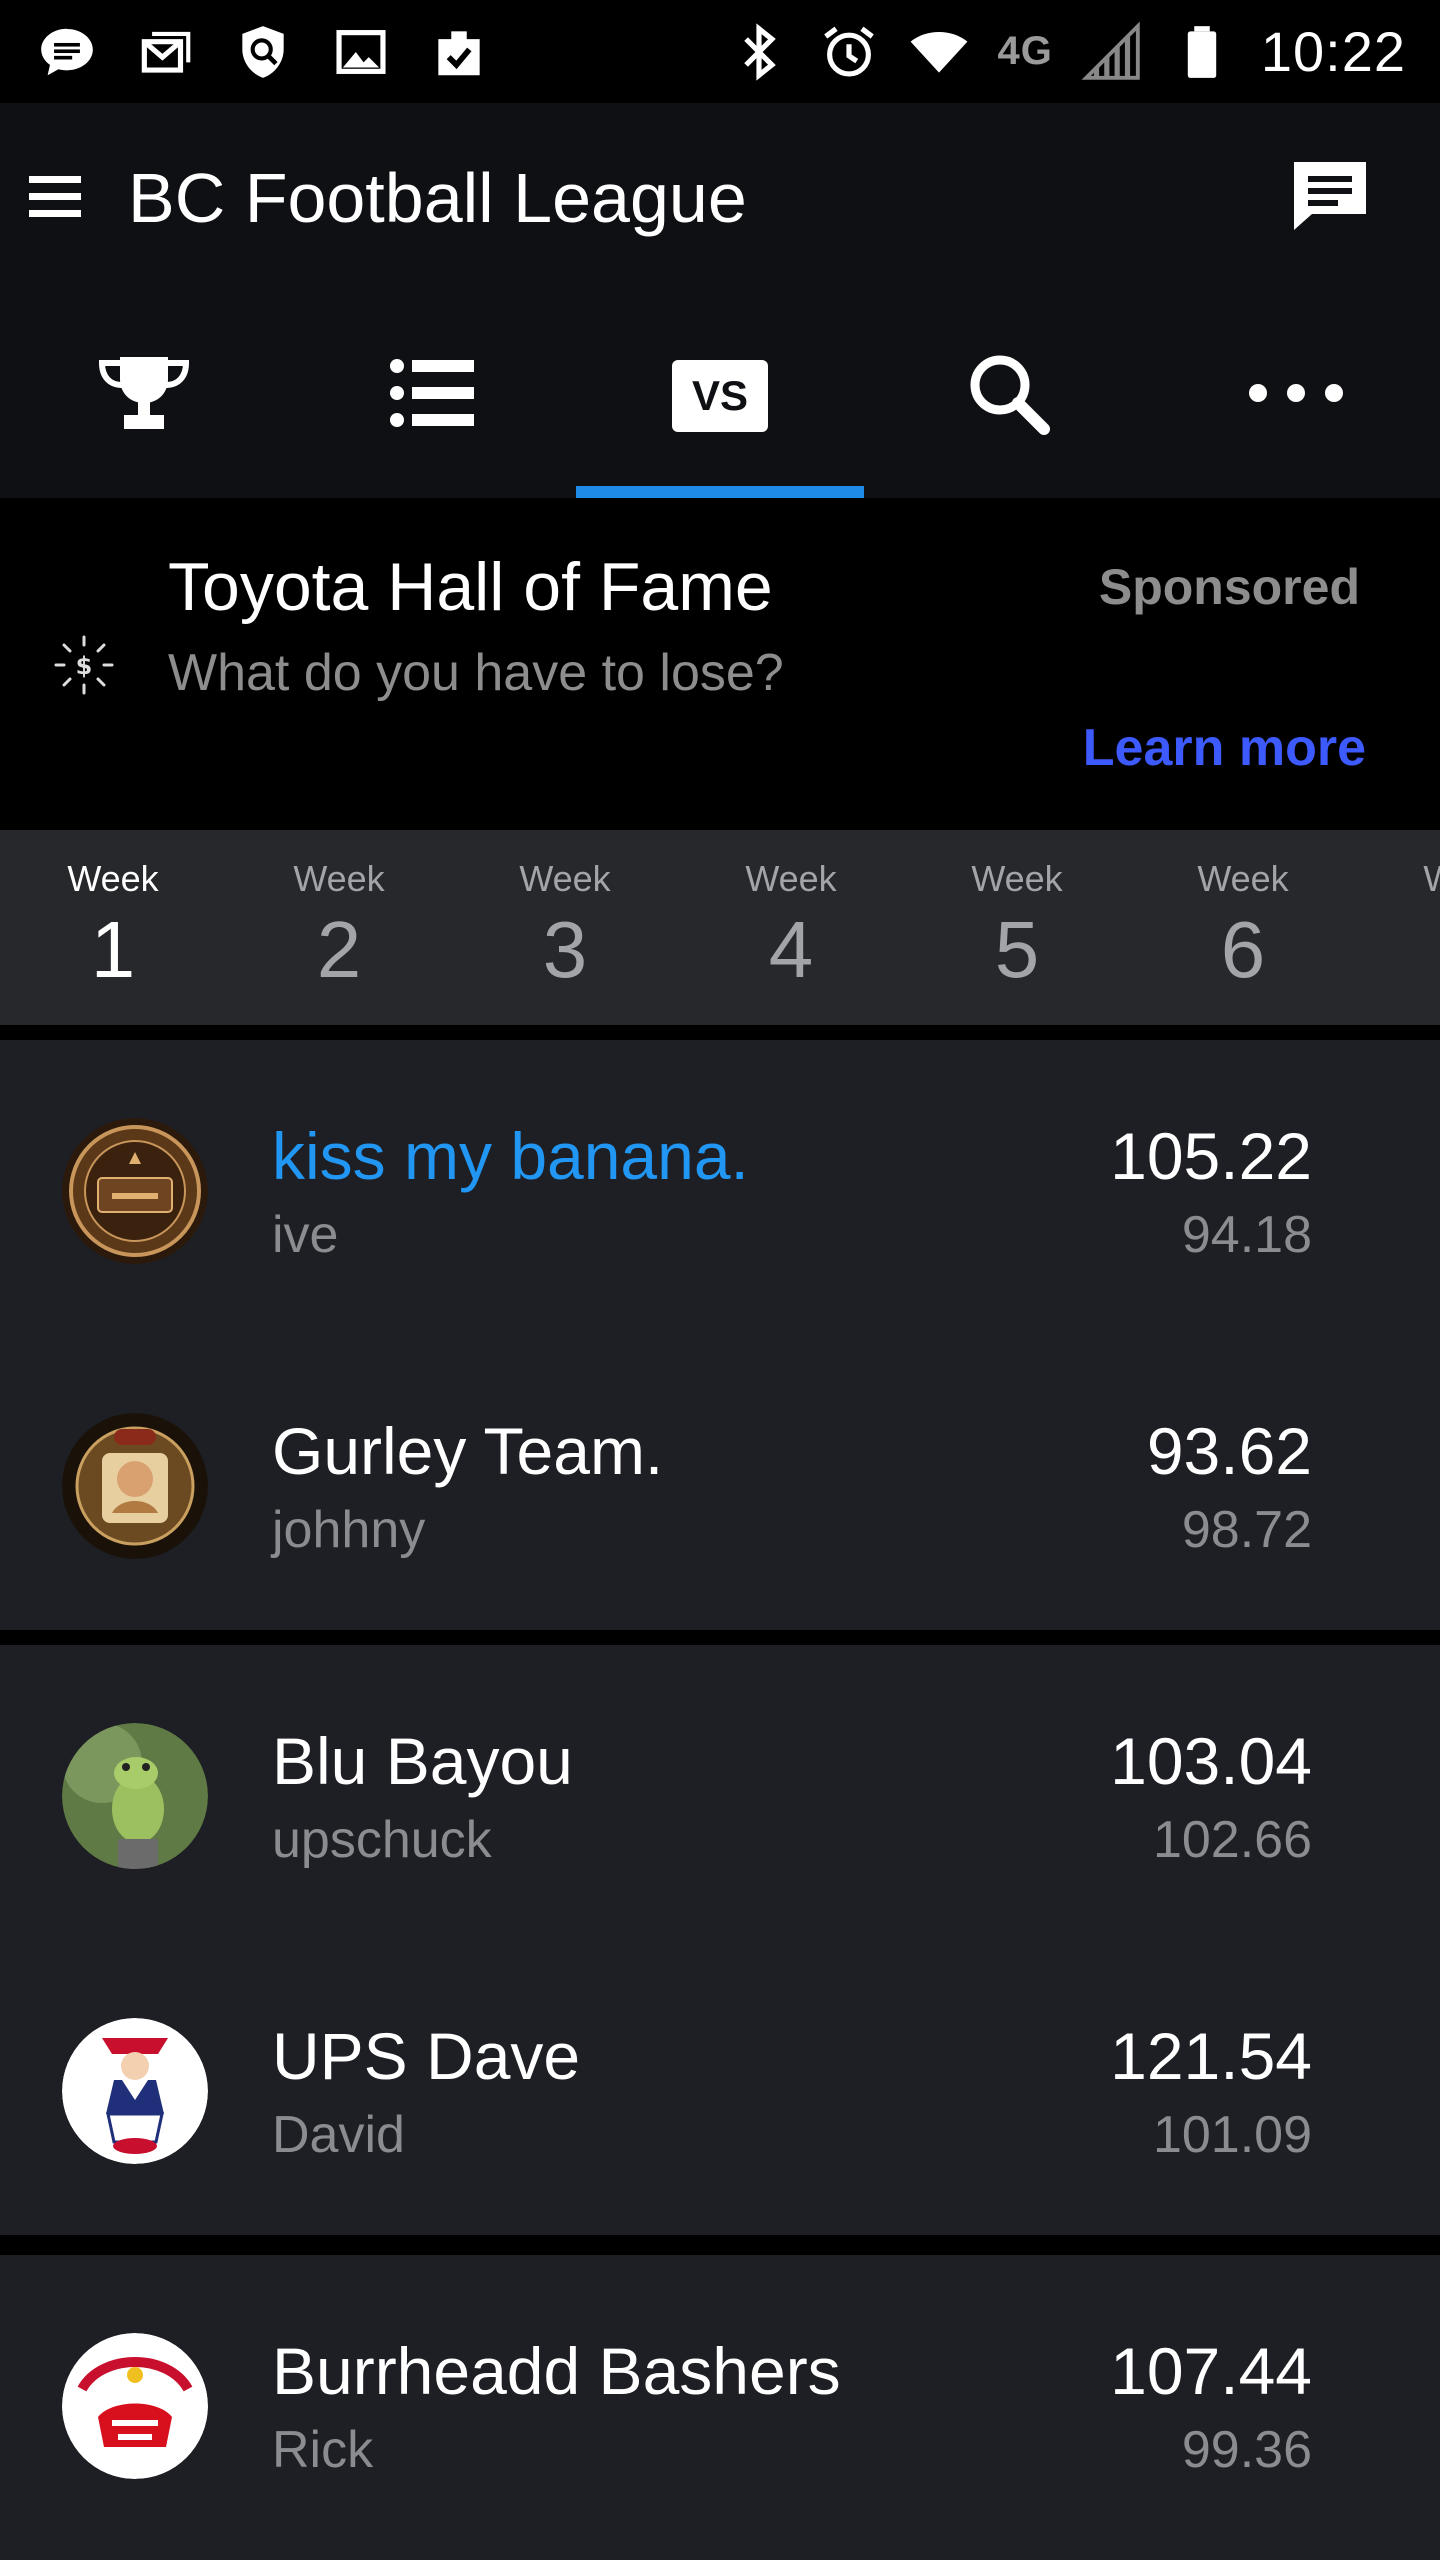 The image size is (1440, 2560). I want to click on notification-icons, so click(263, 52).